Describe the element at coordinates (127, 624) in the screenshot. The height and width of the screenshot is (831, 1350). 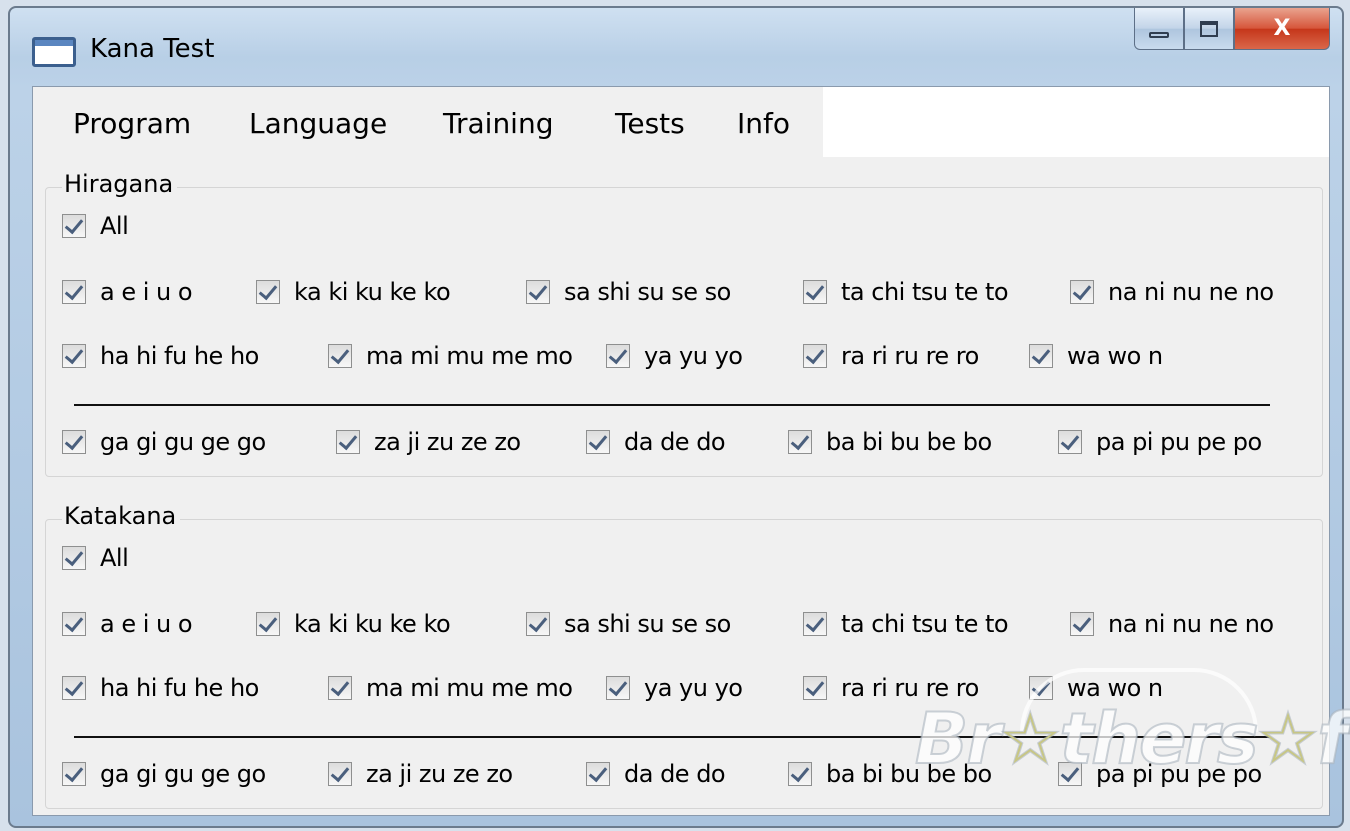
I see `katakana-row1-checkbox-0: a e i u o` at that location.